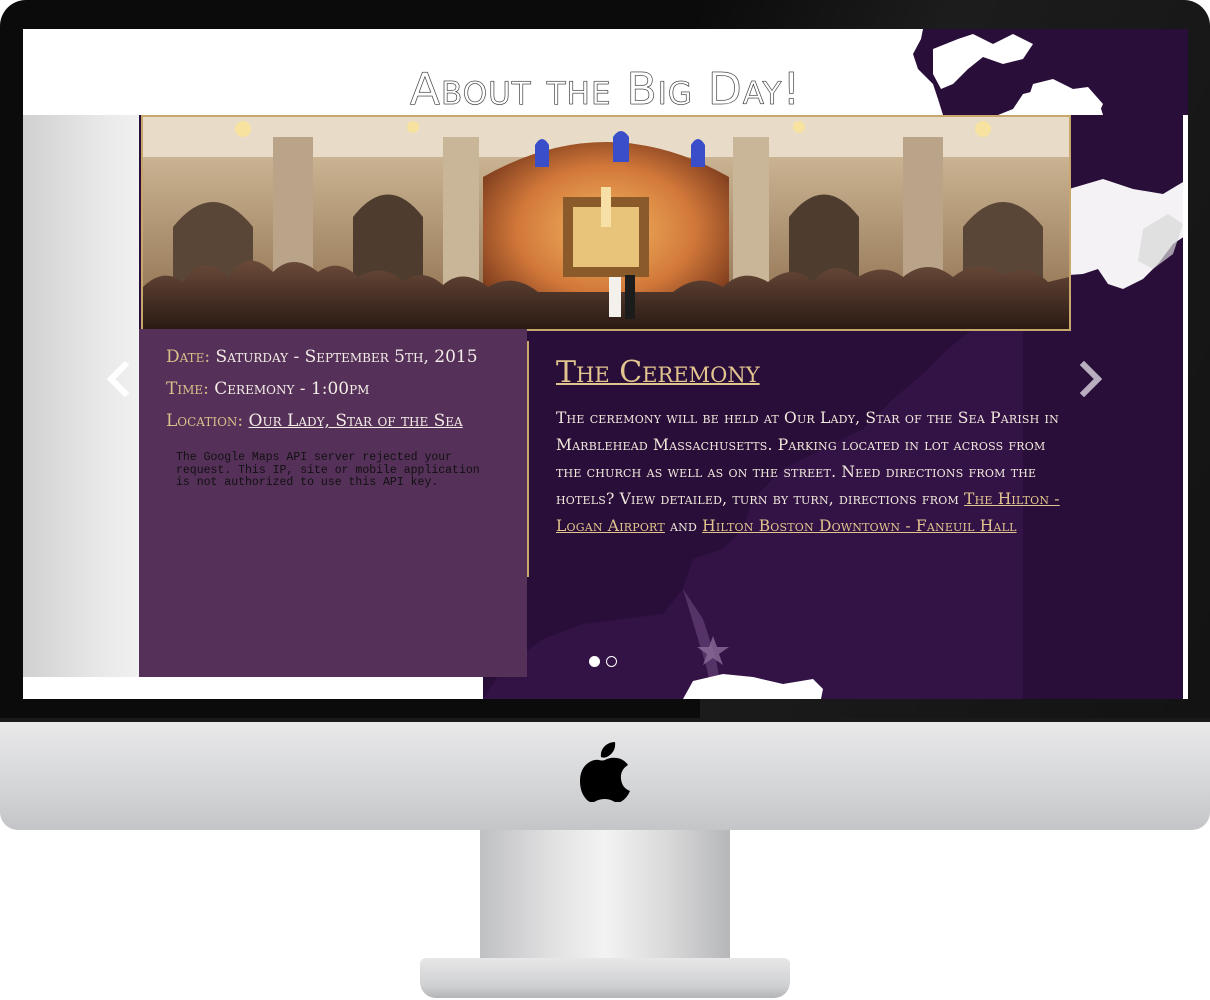 This screenshot has height=1000, width=1210. I want to click on time-line: Time: Ceremony - 1:00pm, so click(267, 389).